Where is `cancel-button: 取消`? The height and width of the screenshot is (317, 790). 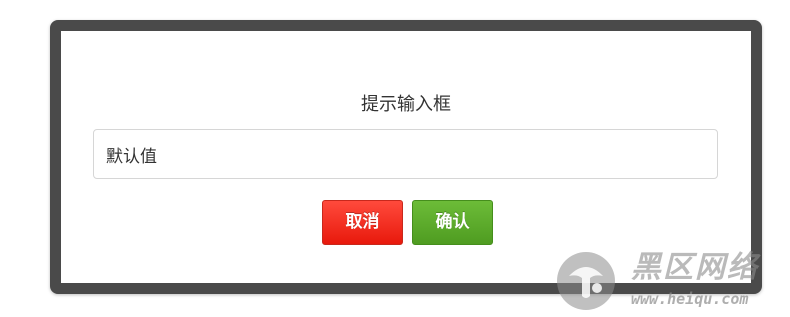
cancel-button: 取消 is located at coordinates (362, 222).